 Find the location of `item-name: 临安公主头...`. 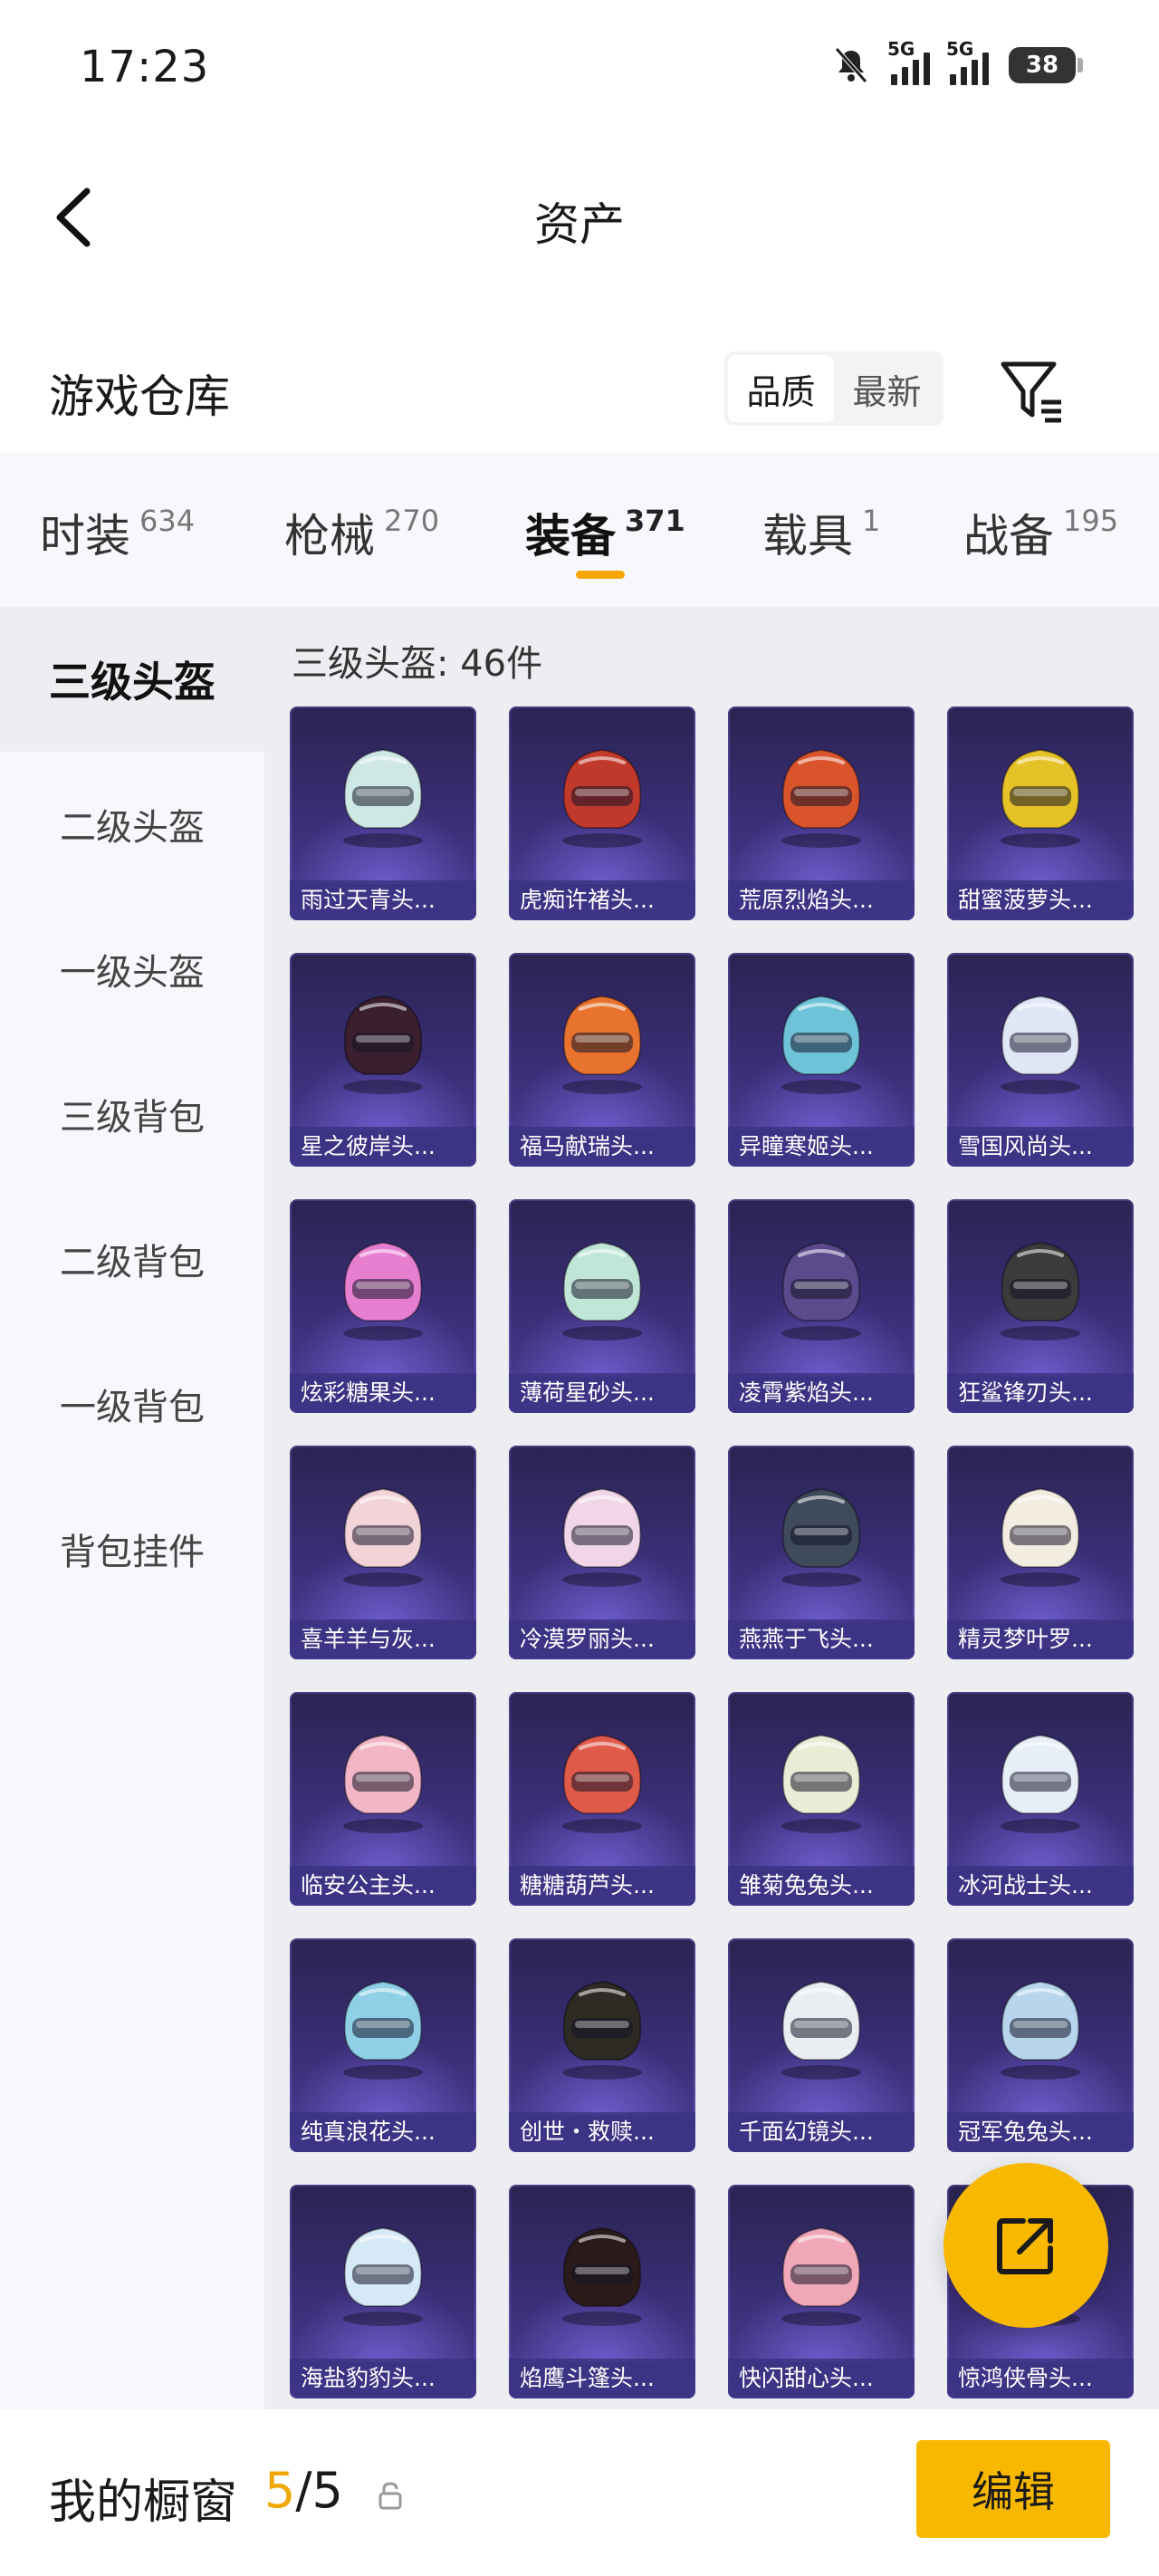

item-name: 临安公主头... is located at coordinates (383, 1886).